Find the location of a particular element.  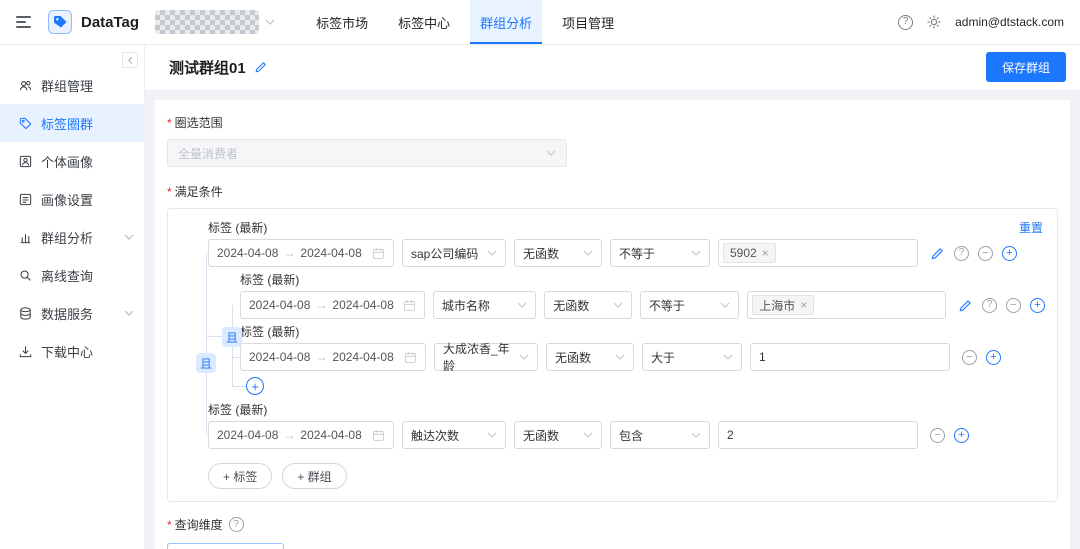

nav-tag-market: 标签市场 is located at coordinates (342, 22).